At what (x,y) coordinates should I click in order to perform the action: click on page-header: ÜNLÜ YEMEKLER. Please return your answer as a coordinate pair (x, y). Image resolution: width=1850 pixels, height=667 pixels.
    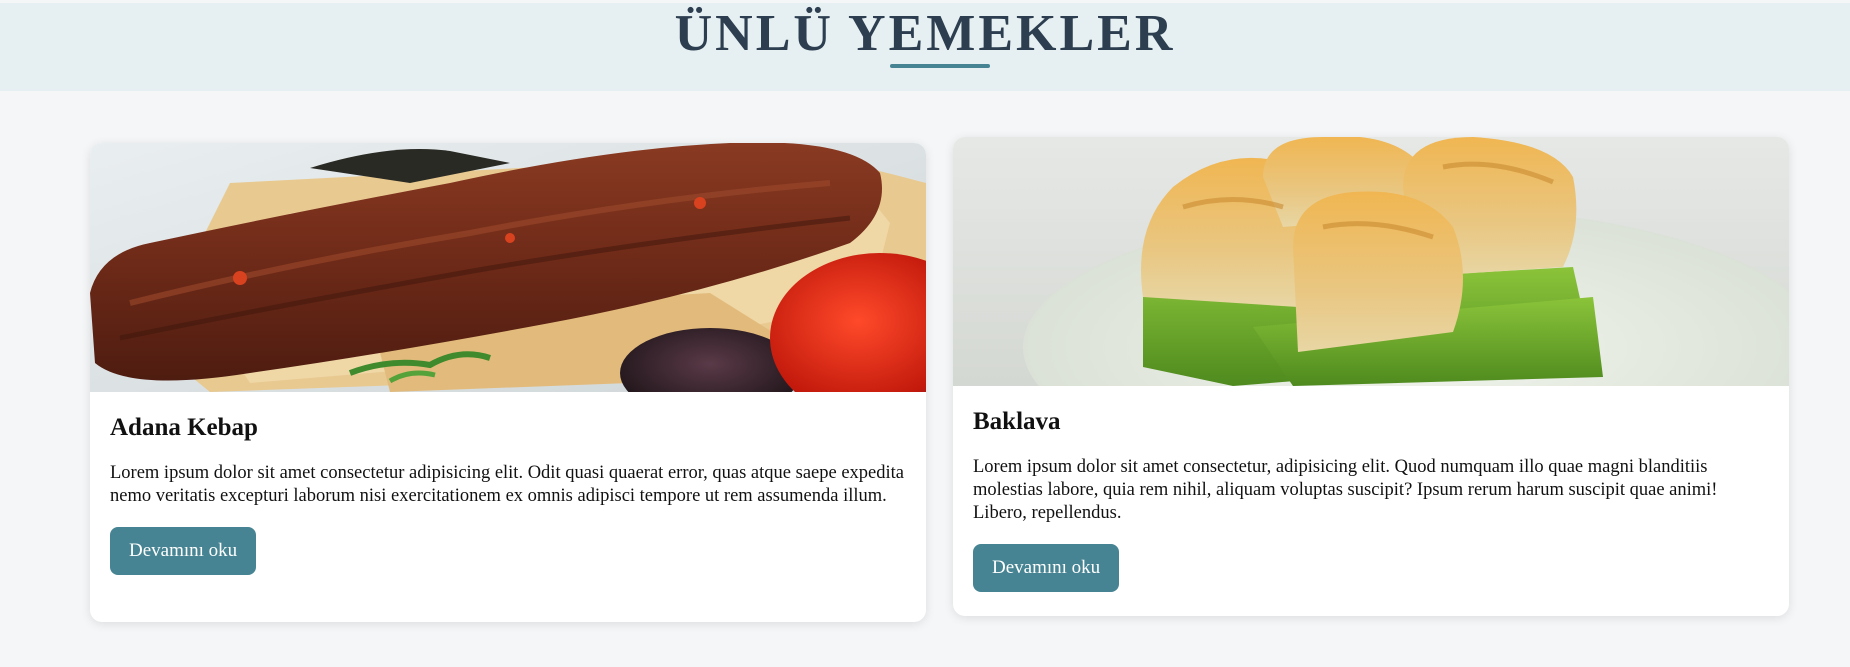
    Looking at the image, I should click on (925, 47).